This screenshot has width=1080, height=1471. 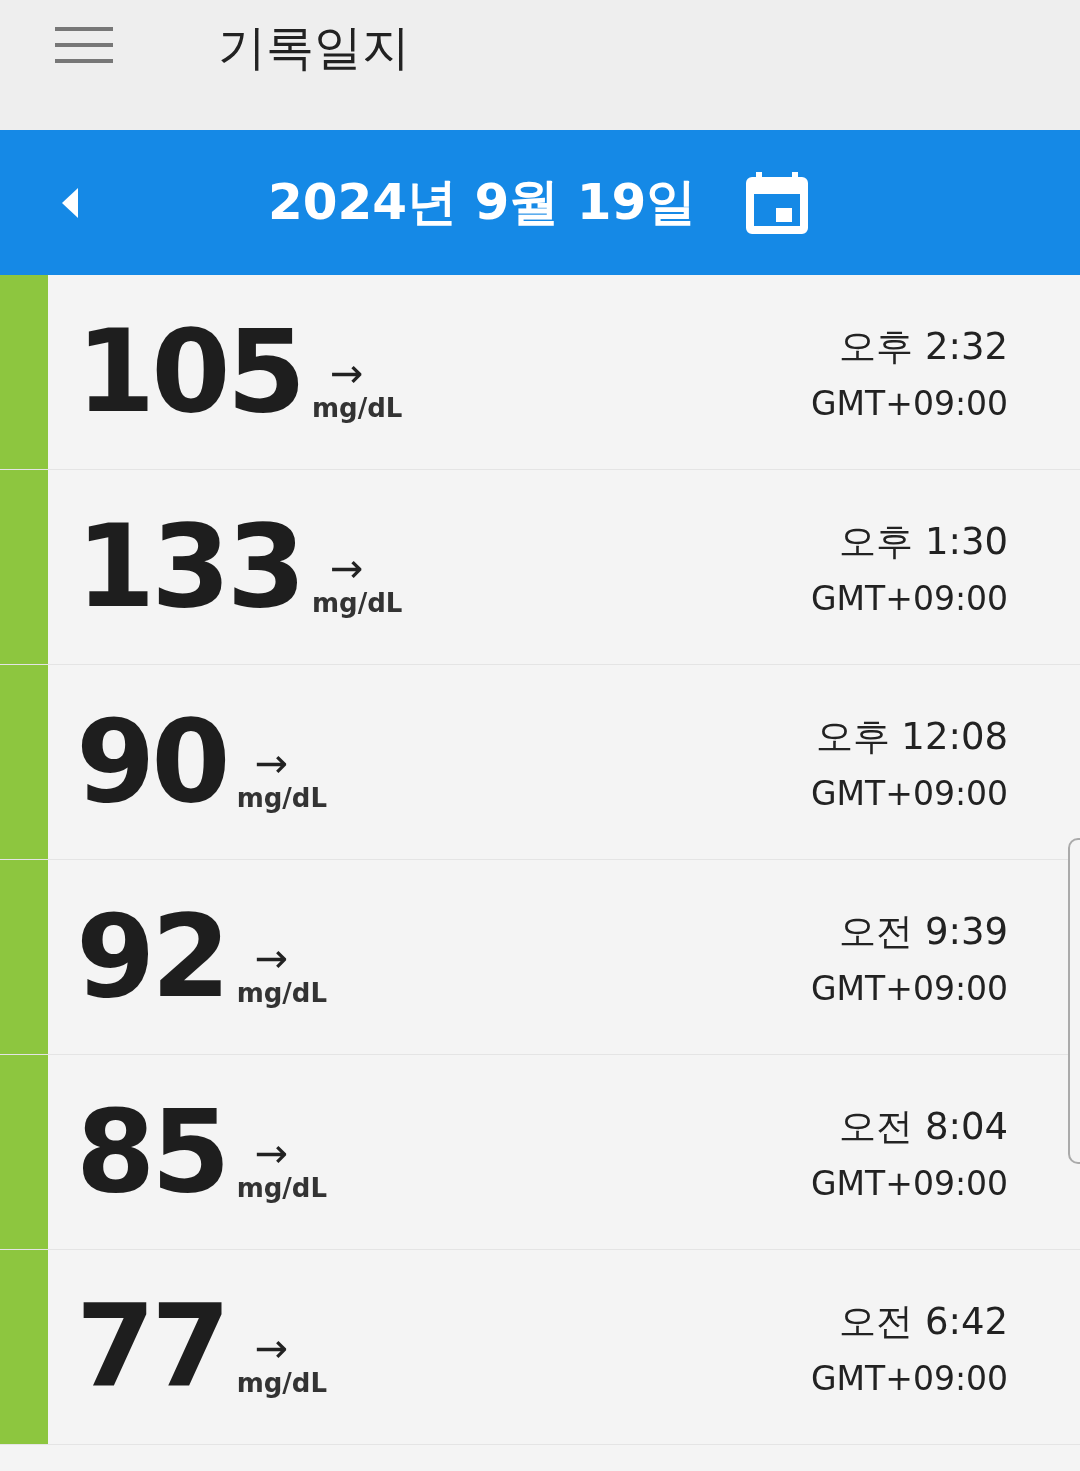 I want to click on glucose-value: 77, so click(x=151, y=1347).